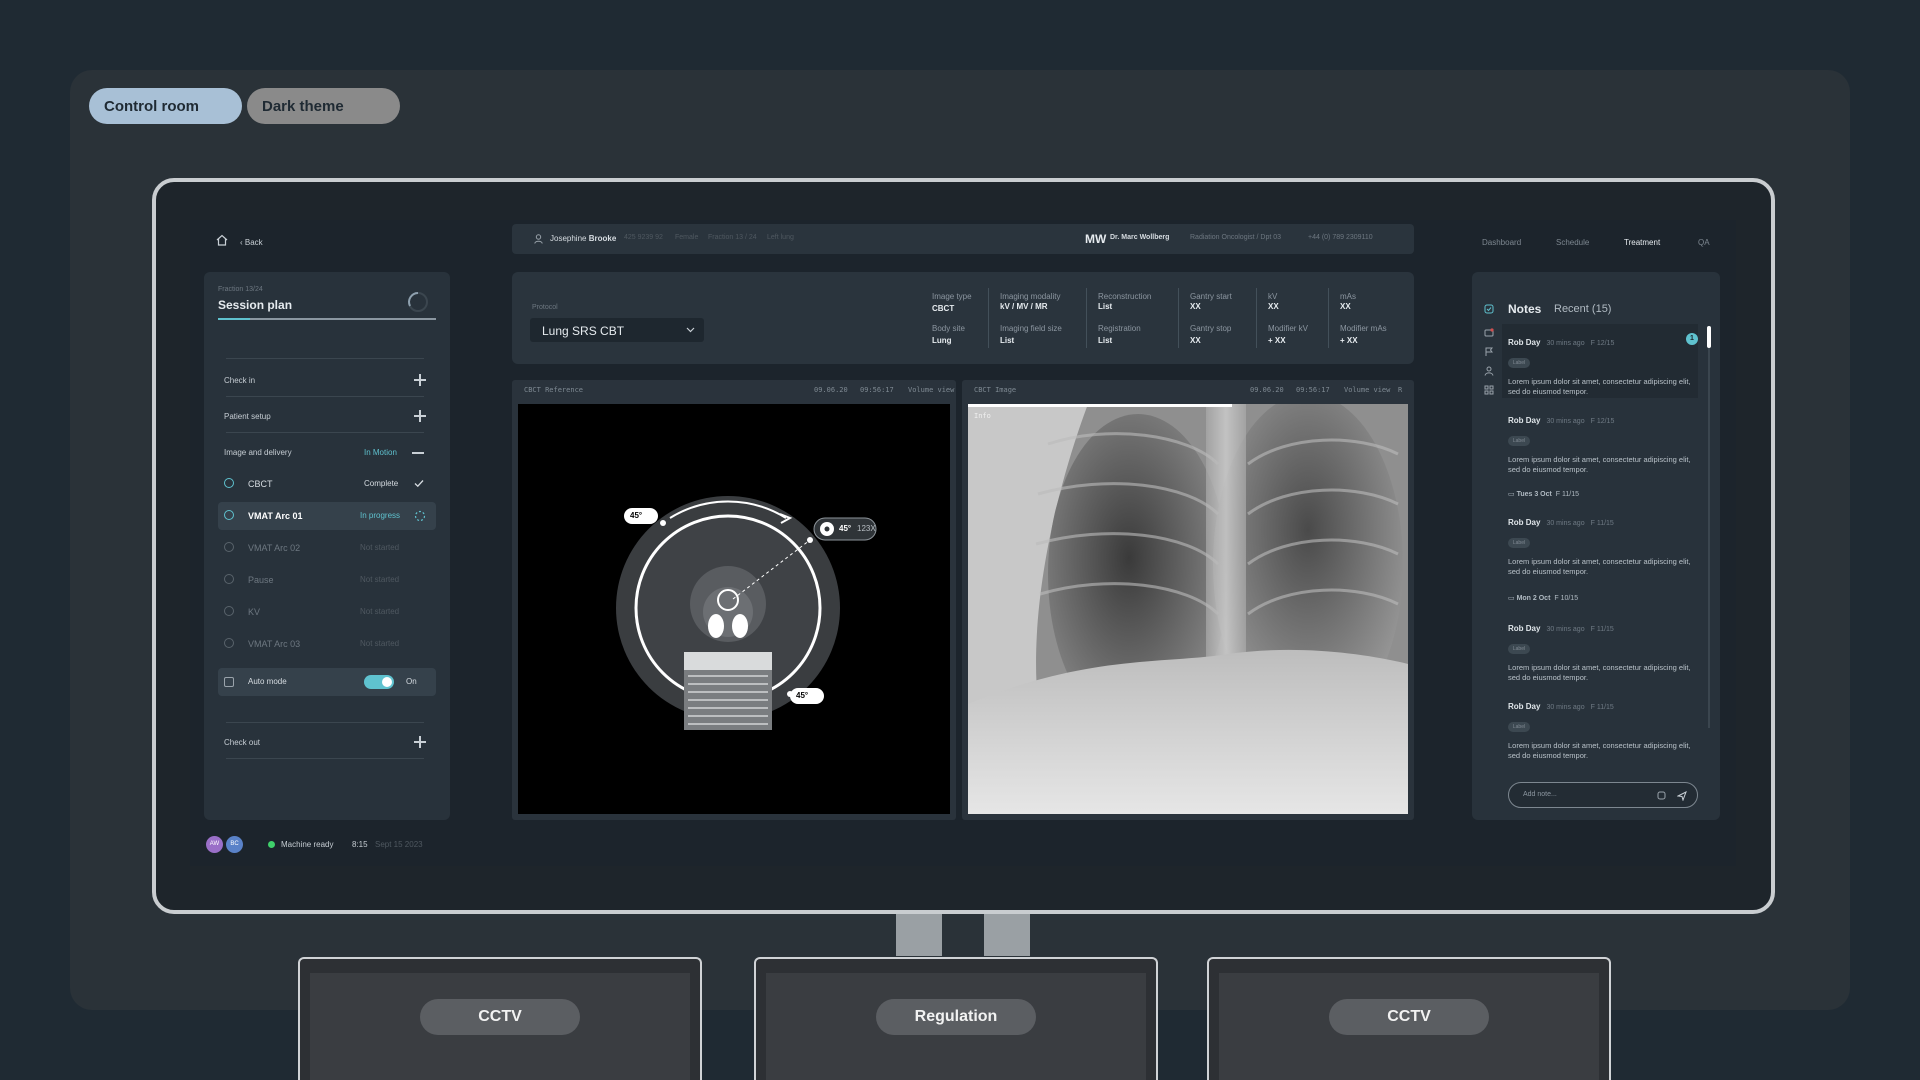 The width and height of the screenshot is (1920, 1080). I want to click on step-kv: KV Not started, so click(327, 612).